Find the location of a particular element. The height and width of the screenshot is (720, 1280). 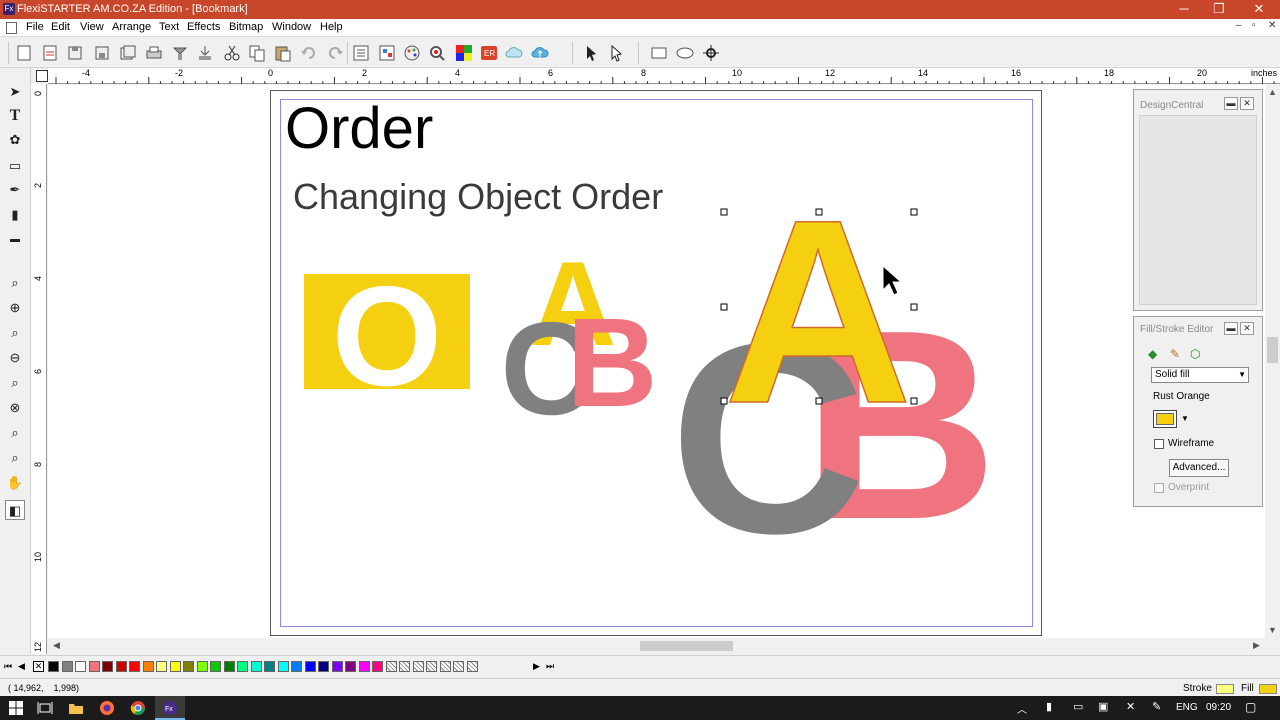

layers-icon is located at coordinates (387, 53).